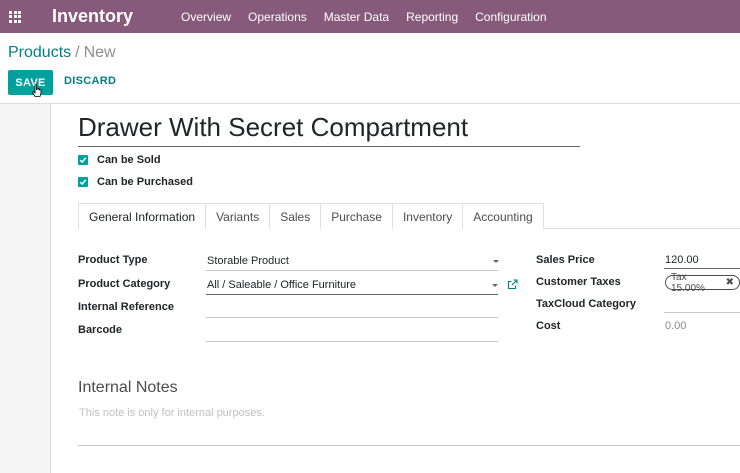 This screenshot has width=740, height=473. What do you see at coordinates (432, 17) in the screenshot?
I see `menu-reporting: Reporting` at bounding box center [432, 17].